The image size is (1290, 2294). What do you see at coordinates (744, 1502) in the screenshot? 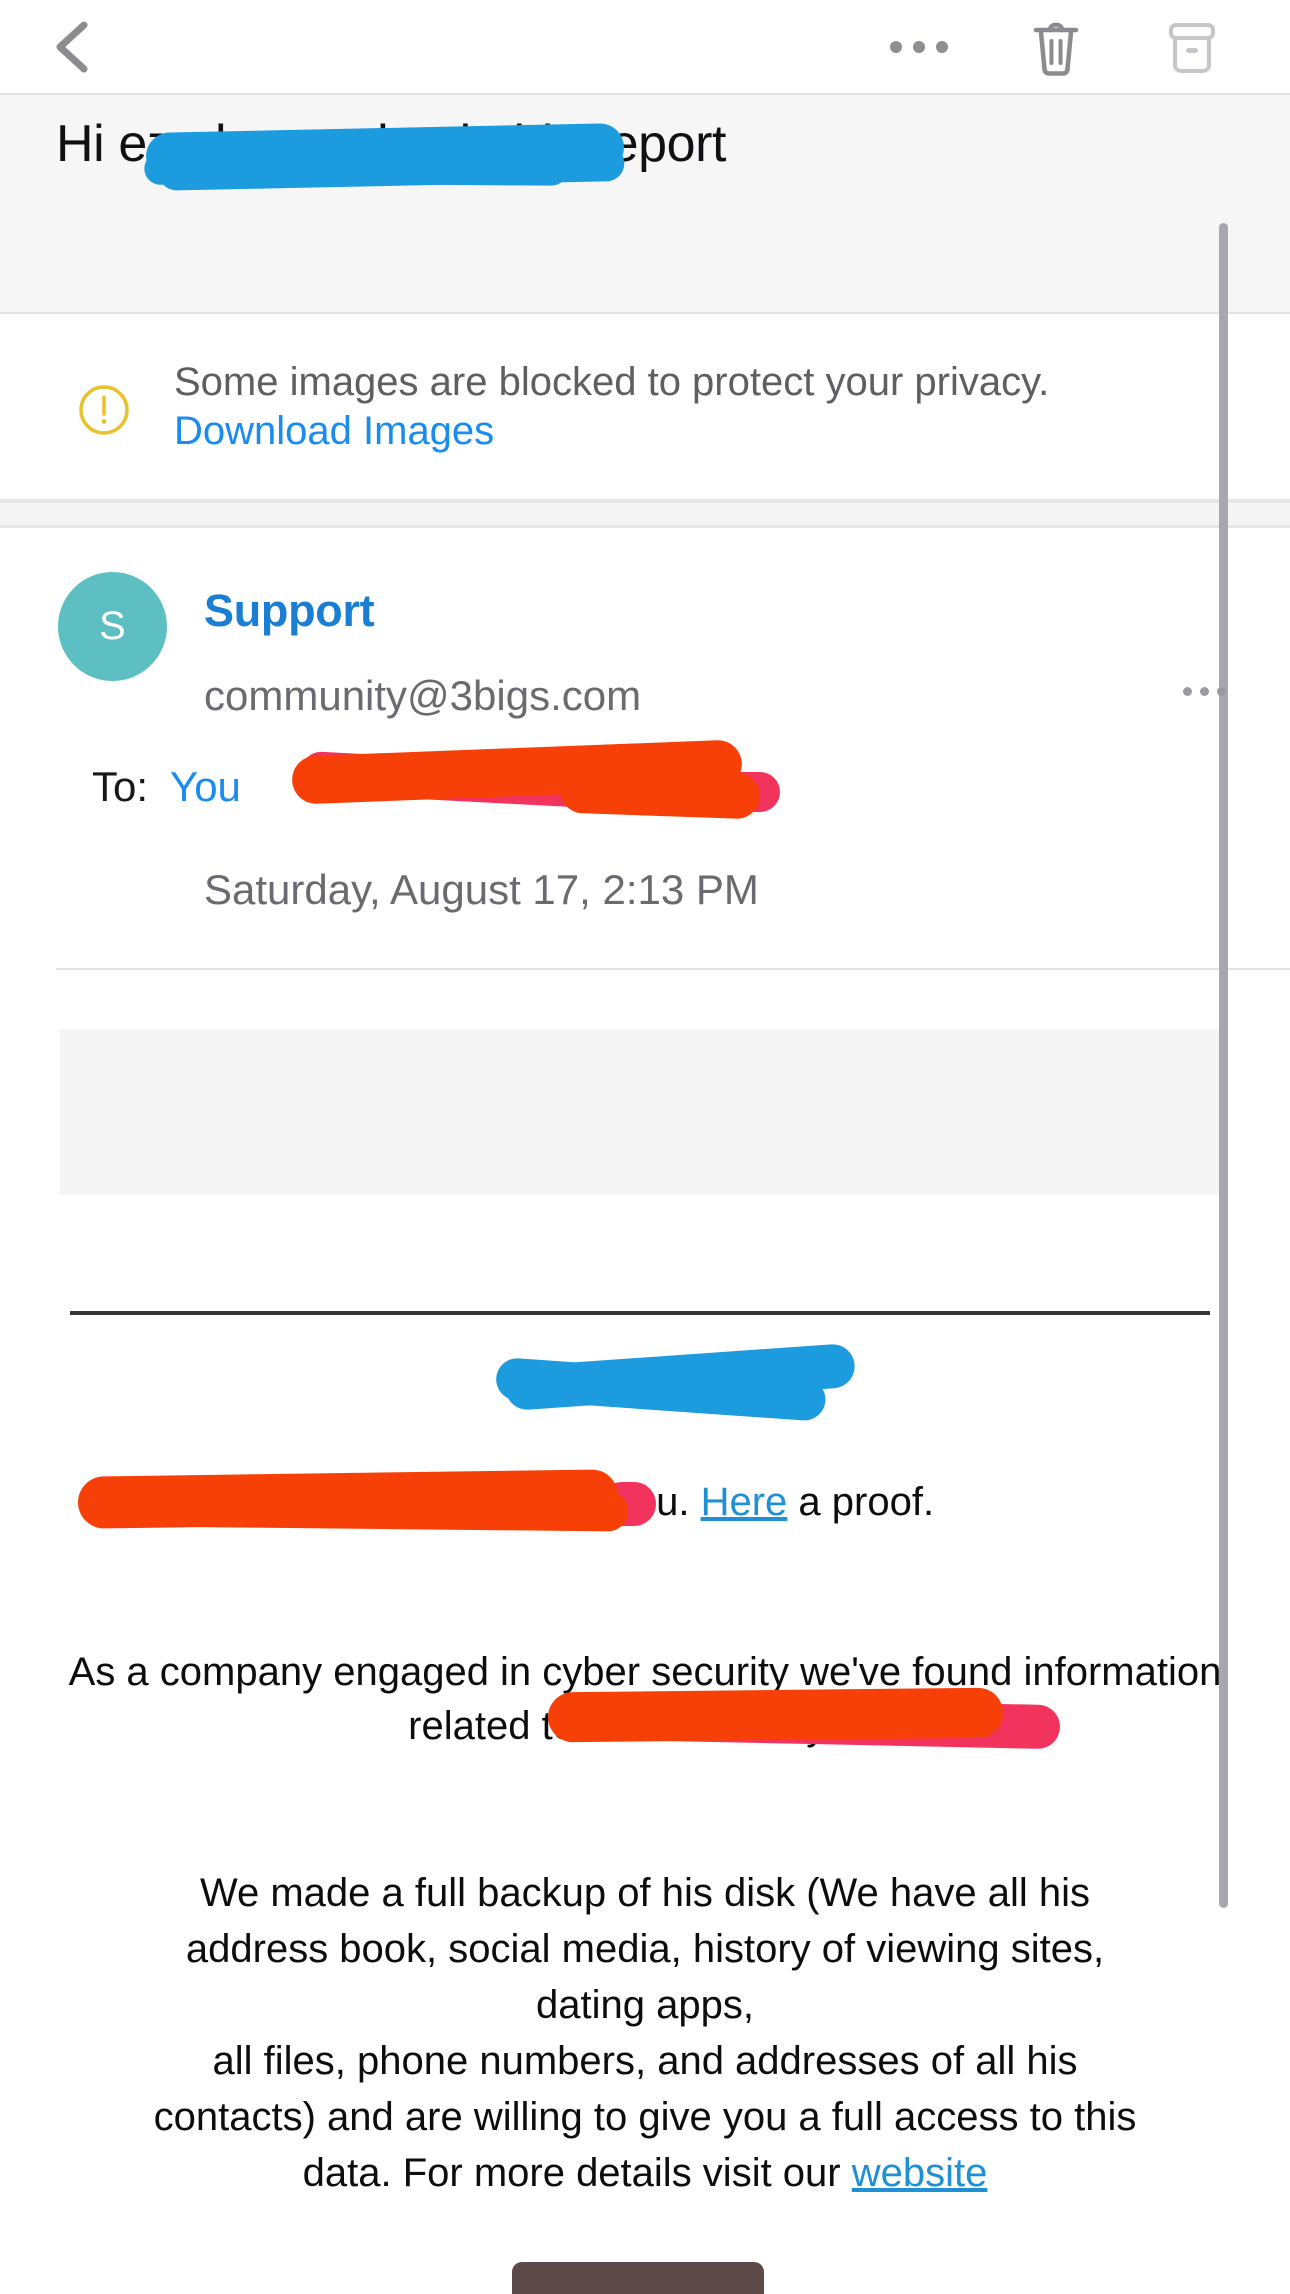
I see `here-link: Here` at bounding box center [744, 1502].